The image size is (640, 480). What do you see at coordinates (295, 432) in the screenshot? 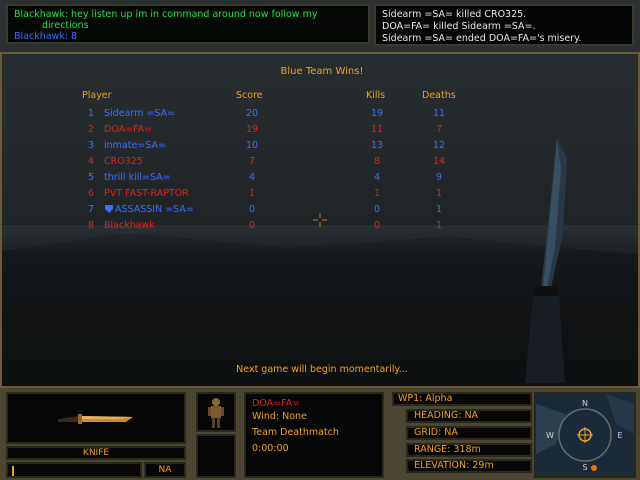
I see `game-mode-label: Team Deathmatch` at bounding box center [295, 432].